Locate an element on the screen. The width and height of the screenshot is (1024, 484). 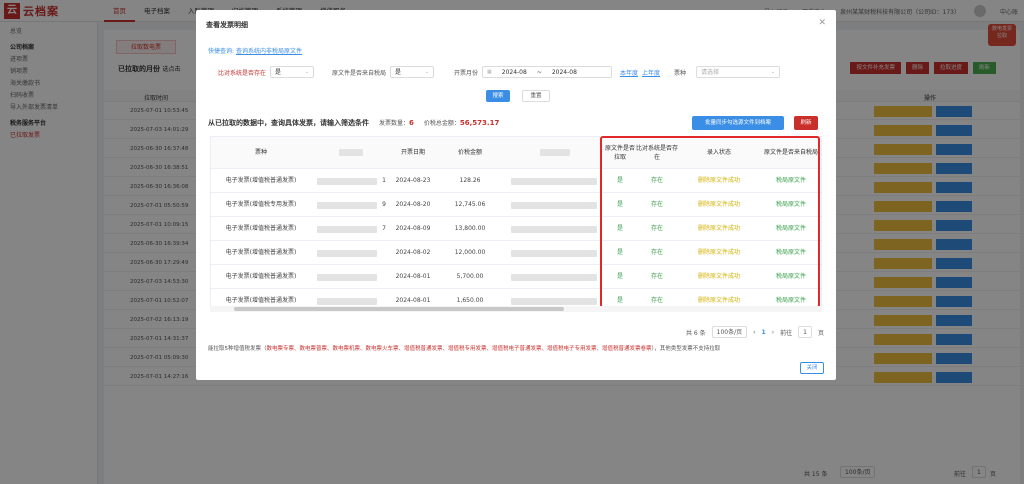
header-source: 原文件是否来自税局 is located at coordinates (790, 153).